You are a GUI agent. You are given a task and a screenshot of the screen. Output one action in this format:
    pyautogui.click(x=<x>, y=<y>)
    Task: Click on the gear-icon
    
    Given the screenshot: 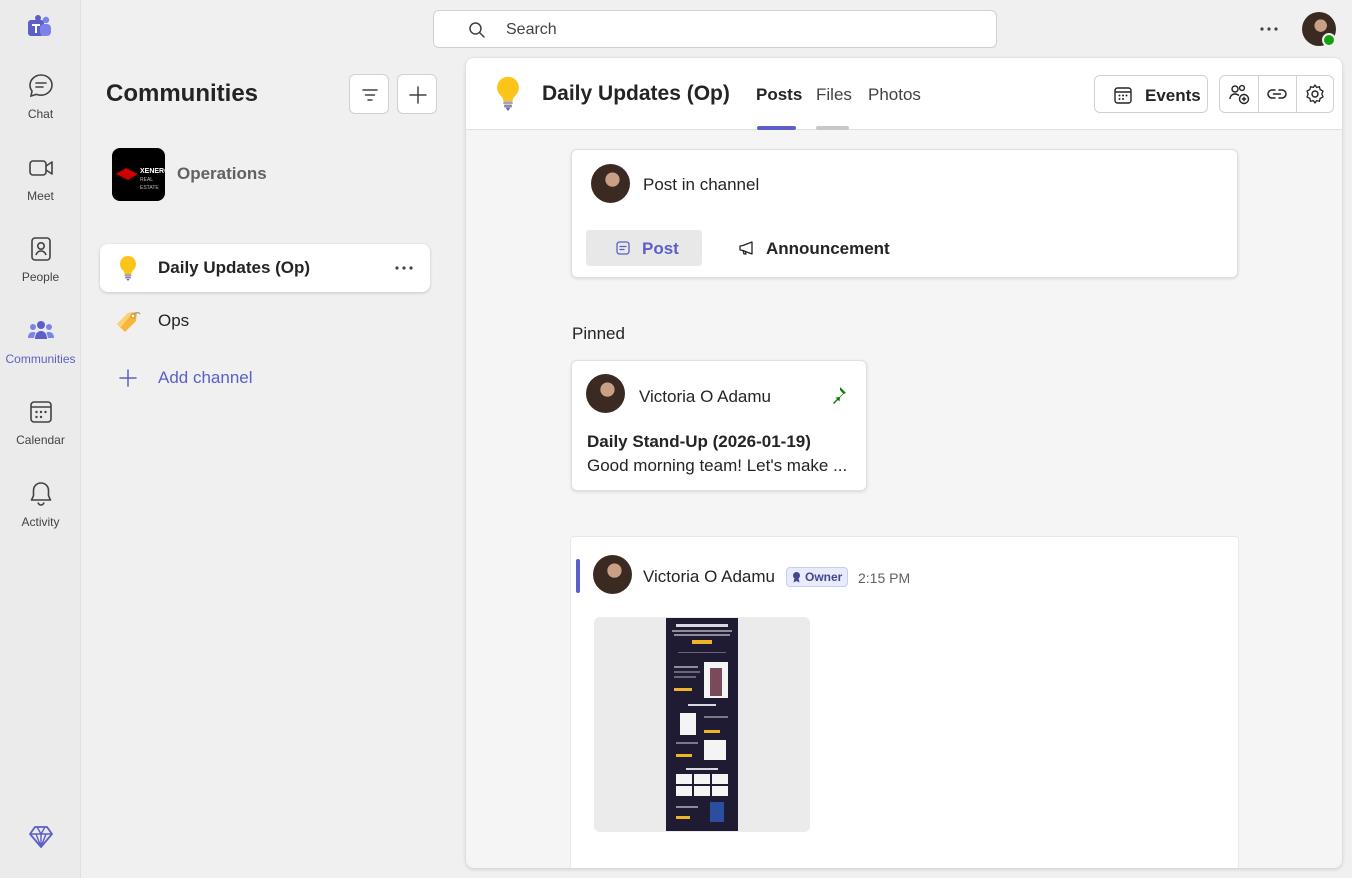 What is the action you would take?
    pyautogui.click(x=1315, y=94)
    